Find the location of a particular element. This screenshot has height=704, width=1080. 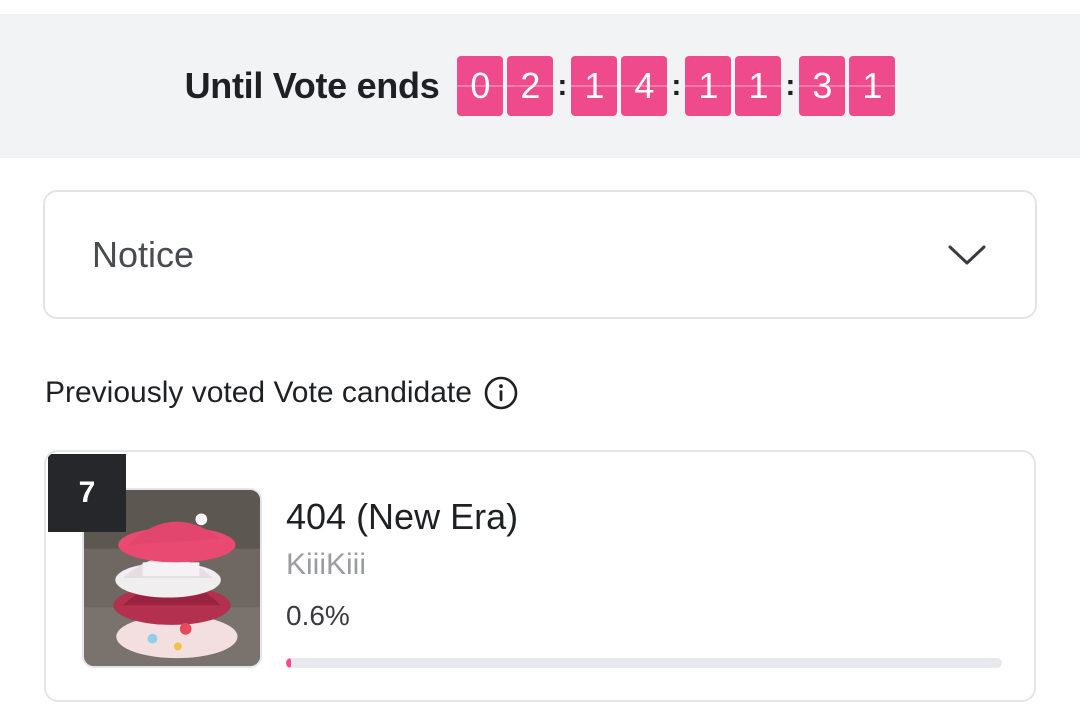

countdown-label: Until Vote ends is located at coordinates (312, 85).